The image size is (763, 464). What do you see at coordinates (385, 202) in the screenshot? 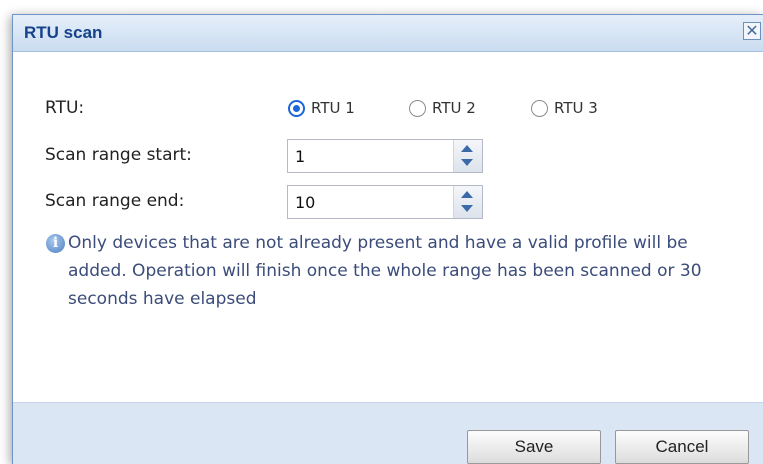
I see `scan-end-spinner: 10` at bounding box center [385, 202].